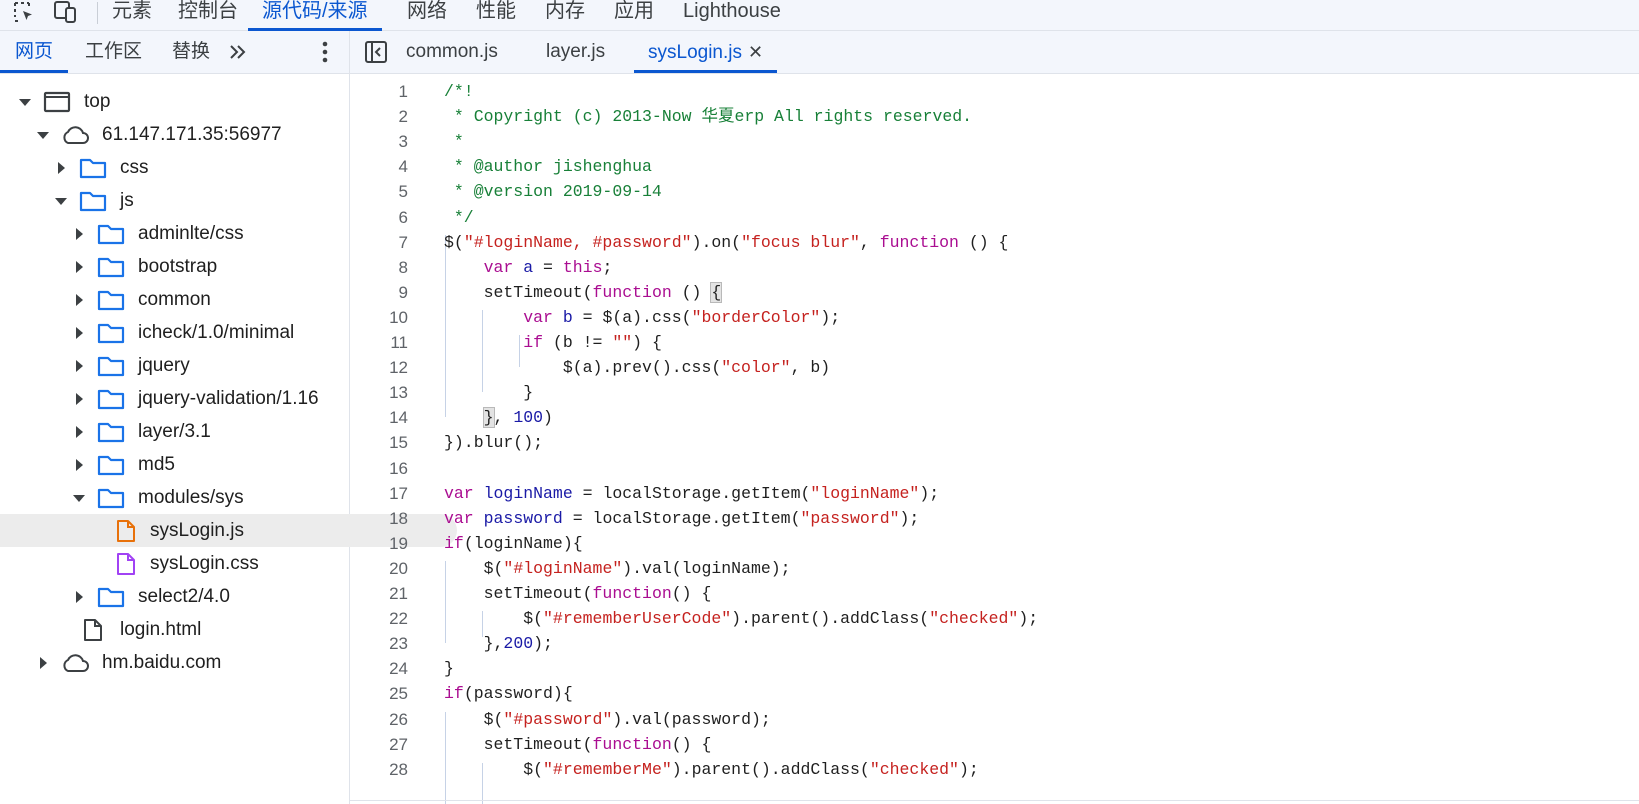 The height and width of the screenshot is (804, 1639). What do you see at coordinates (994, 318) in the screenshot?
I see `code-line: 10 var b = $(a).css("borderColor");` at bounding box center [994, 318].